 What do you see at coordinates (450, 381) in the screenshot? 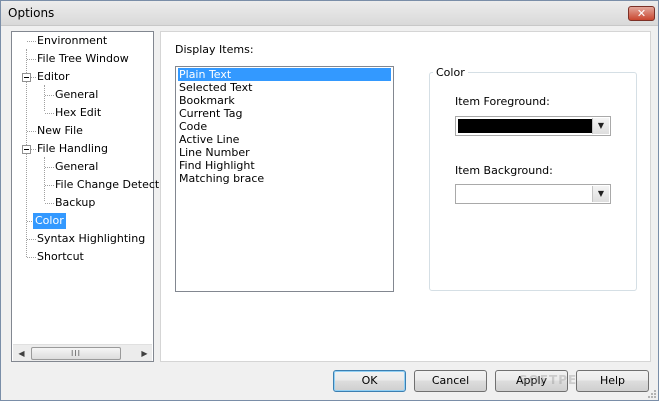
I see `cancel-button: Cancel` at bounding box center [450, 381].